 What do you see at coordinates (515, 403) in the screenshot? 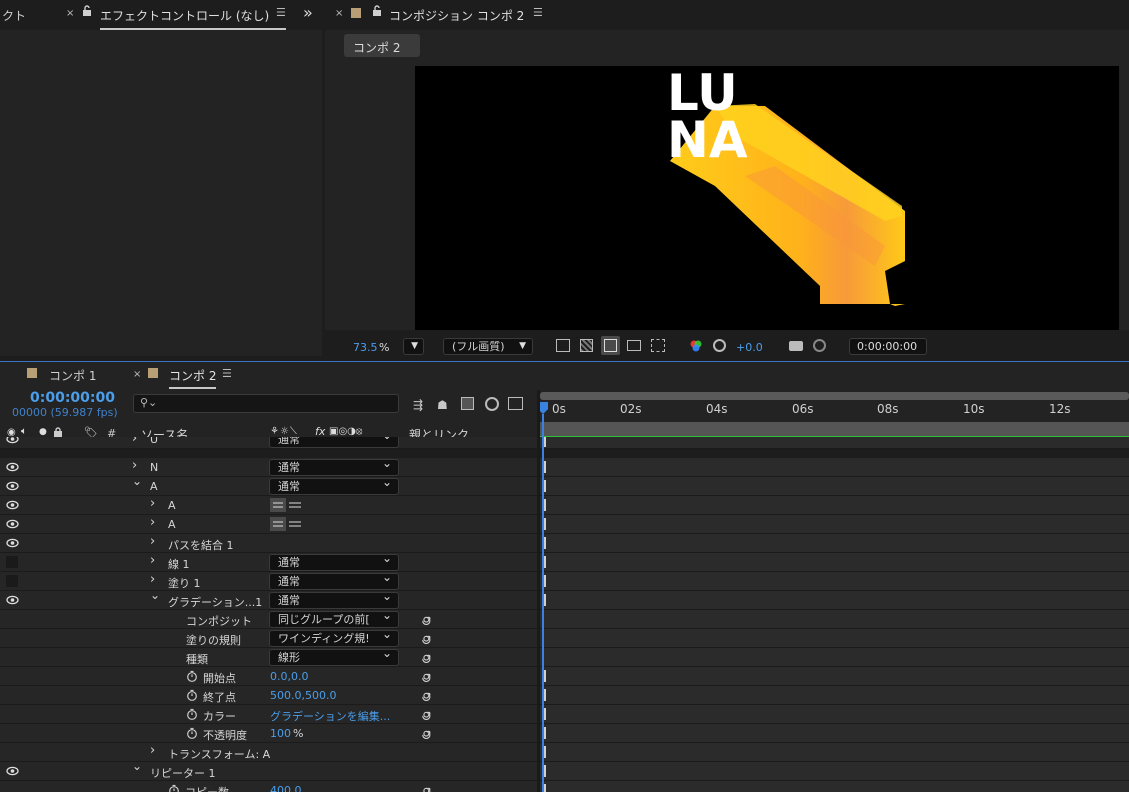
I see `graph-editor-icon` at bounding box center [515, 403].